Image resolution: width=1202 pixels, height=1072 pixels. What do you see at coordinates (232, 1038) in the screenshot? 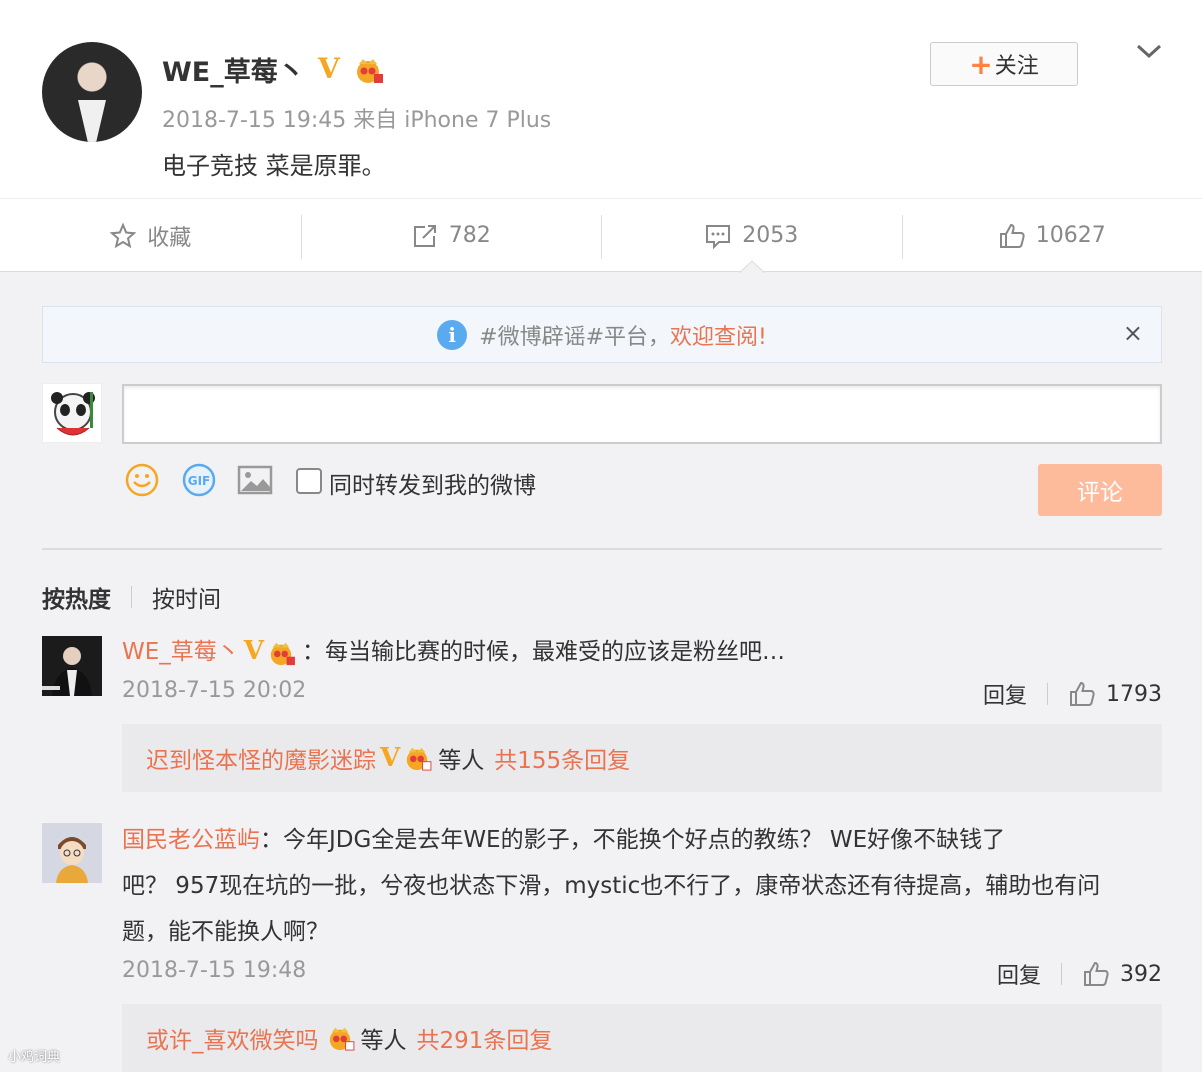
I see `reply-author: 或许_喜欢微笑吗` at bounding box center [232, 1038].